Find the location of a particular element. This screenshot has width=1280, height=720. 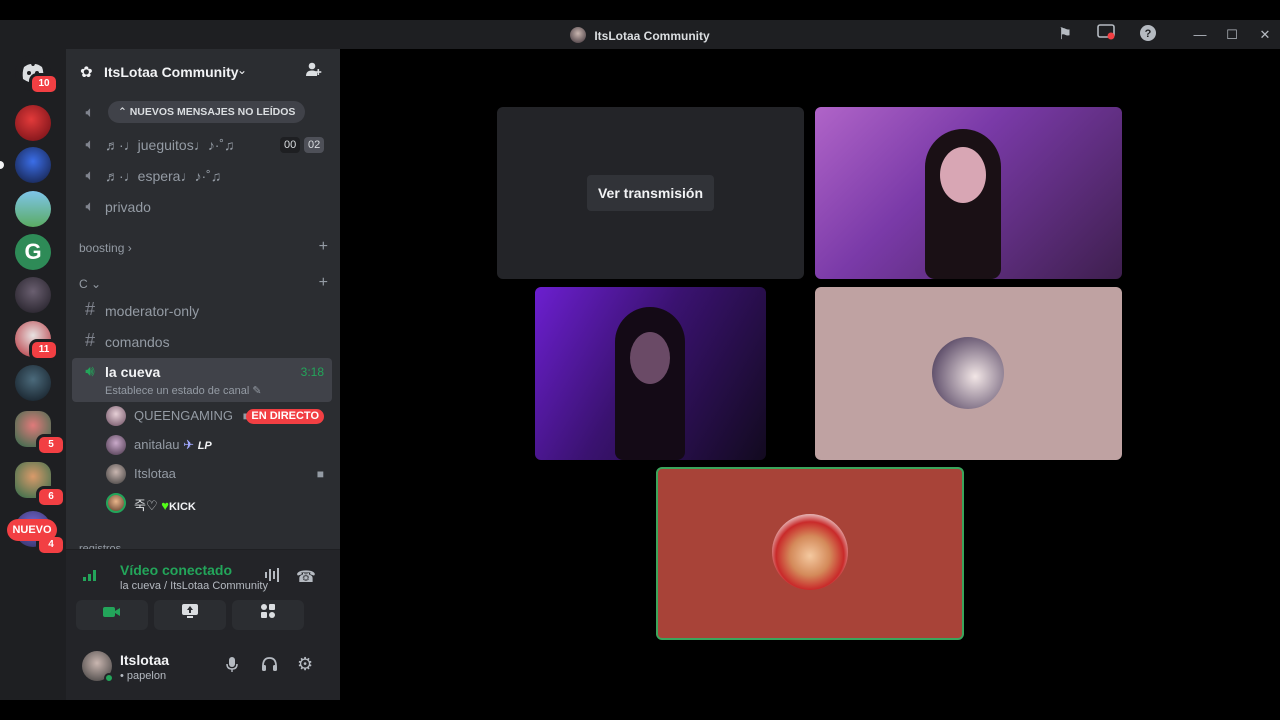

server-icon-g: G is located at coordinates (33, 252).